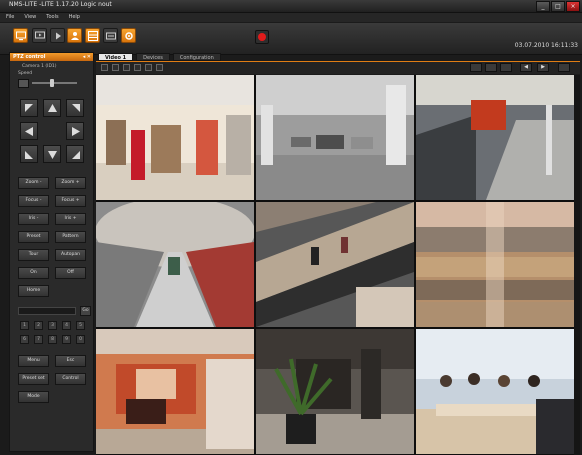 The width and height of the screenshot is (582, 455). What do you see at coordinates (38, 325) in the screenshot?
I see `keypad-2: 2` at bounding box center [38, 325].